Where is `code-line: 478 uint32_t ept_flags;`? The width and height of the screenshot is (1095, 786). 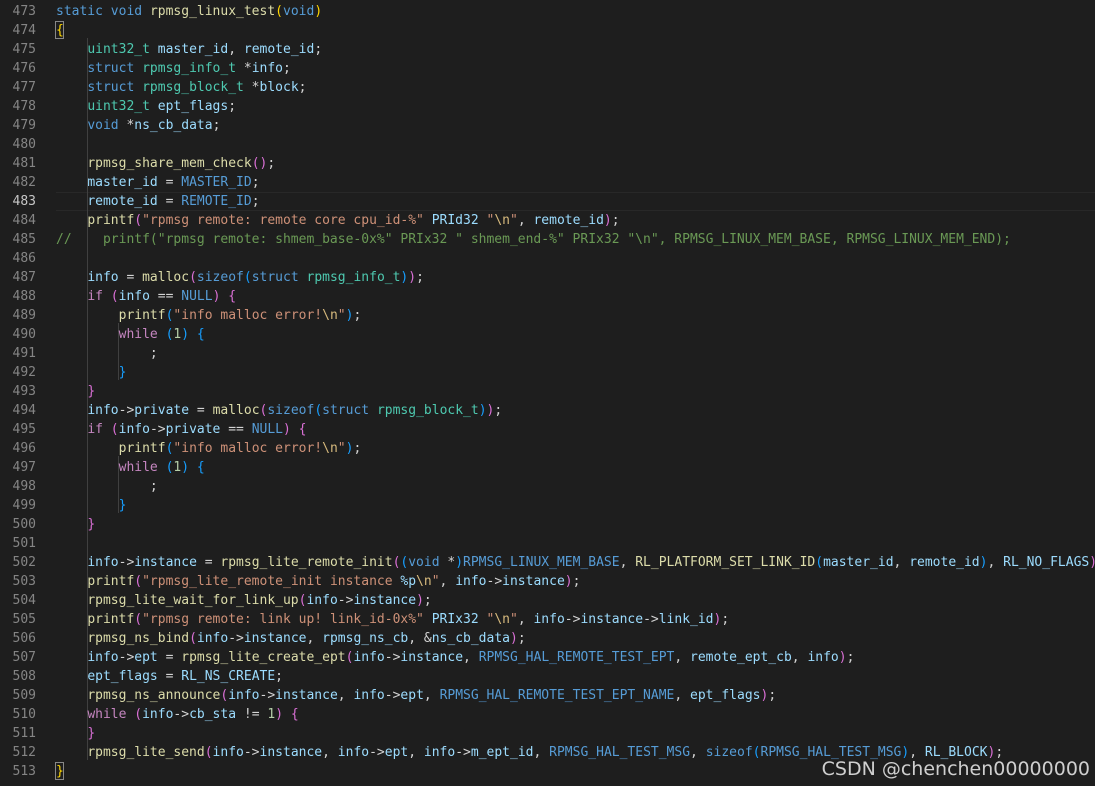 code-line: 478 uint32_t ept_flags; is located at coordinates (547, 106).